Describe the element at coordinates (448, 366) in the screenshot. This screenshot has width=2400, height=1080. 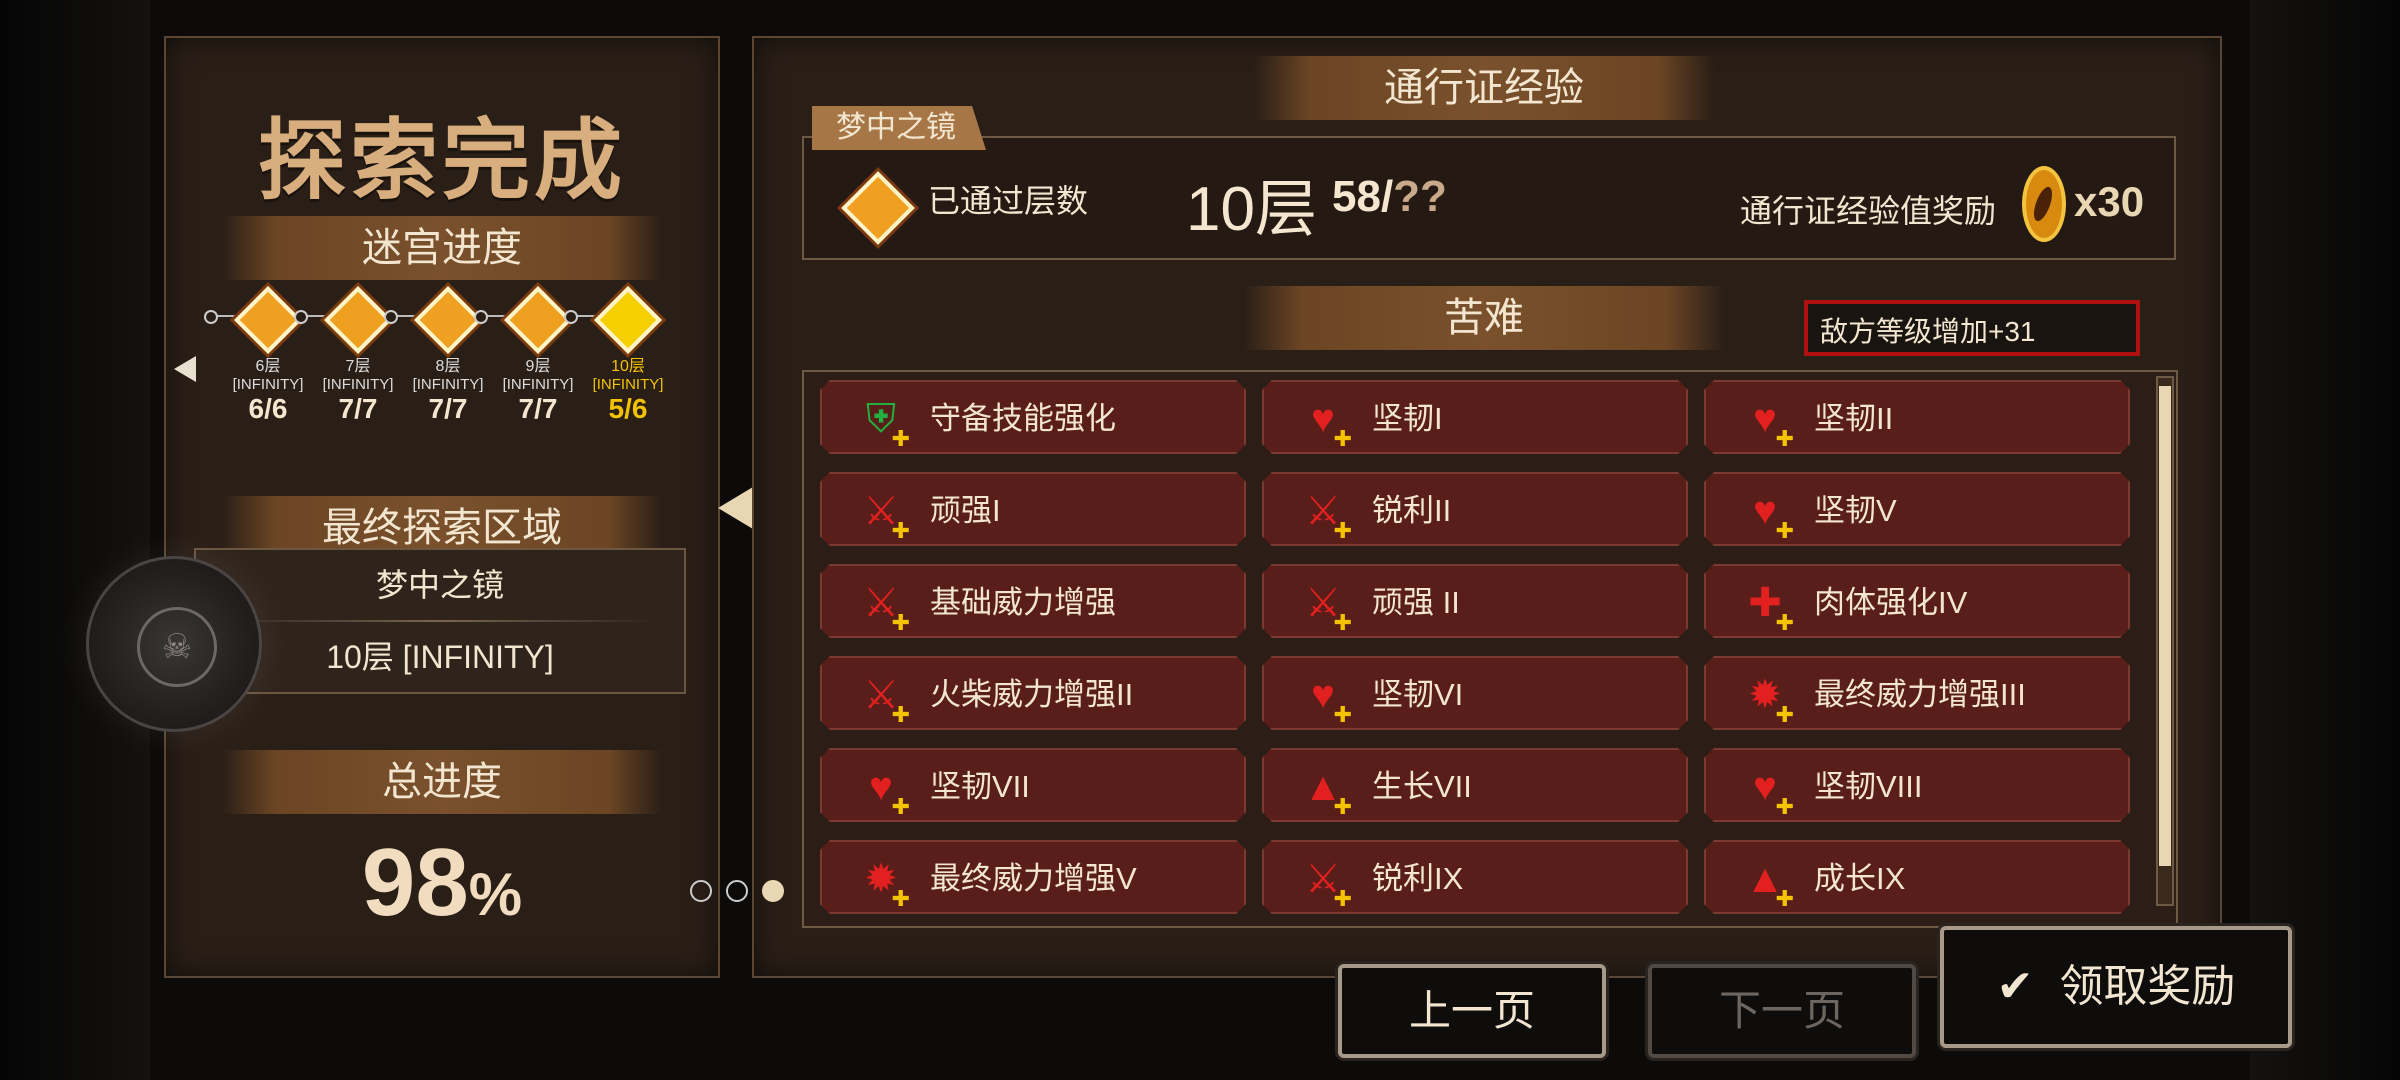
I see `node-floor: 8层` at that location.